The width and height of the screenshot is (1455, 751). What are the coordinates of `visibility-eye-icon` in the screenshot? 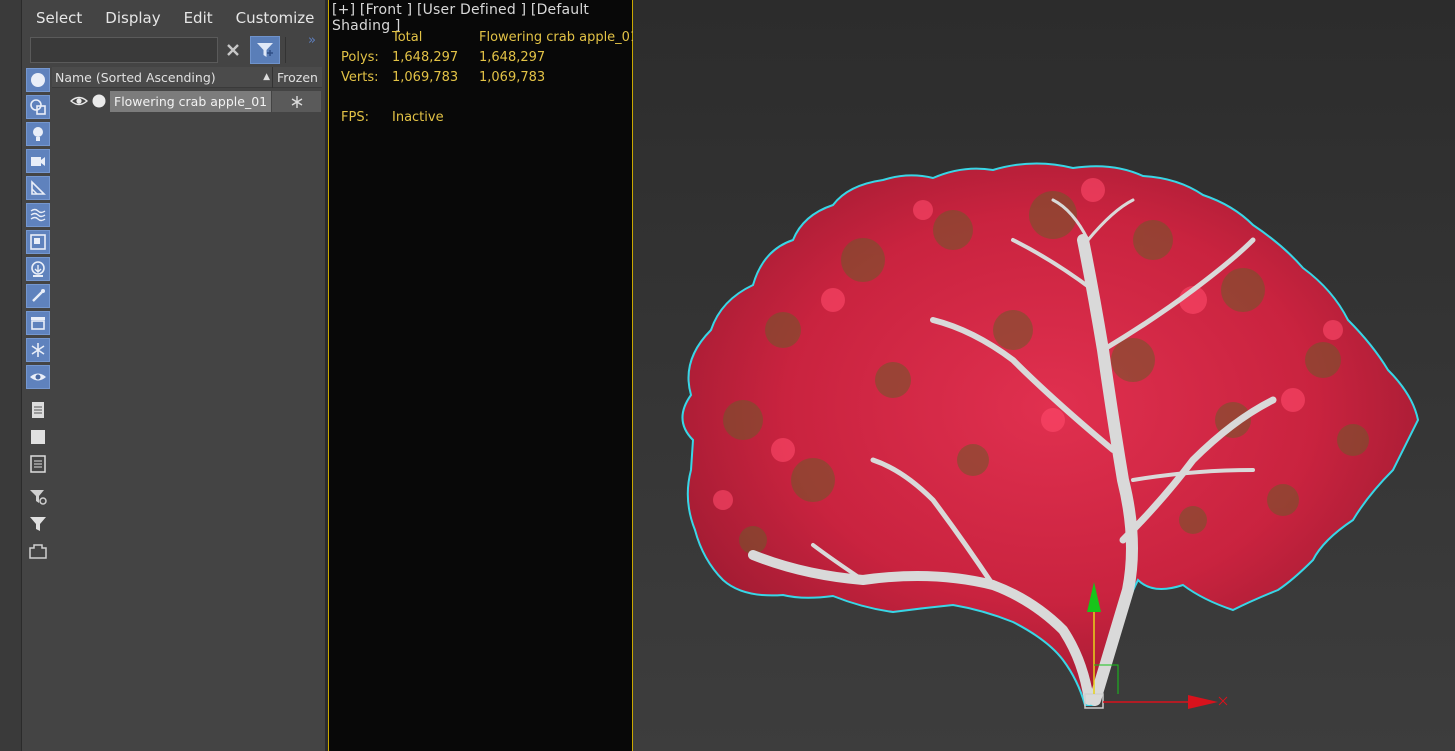 It's located at (79, 101).